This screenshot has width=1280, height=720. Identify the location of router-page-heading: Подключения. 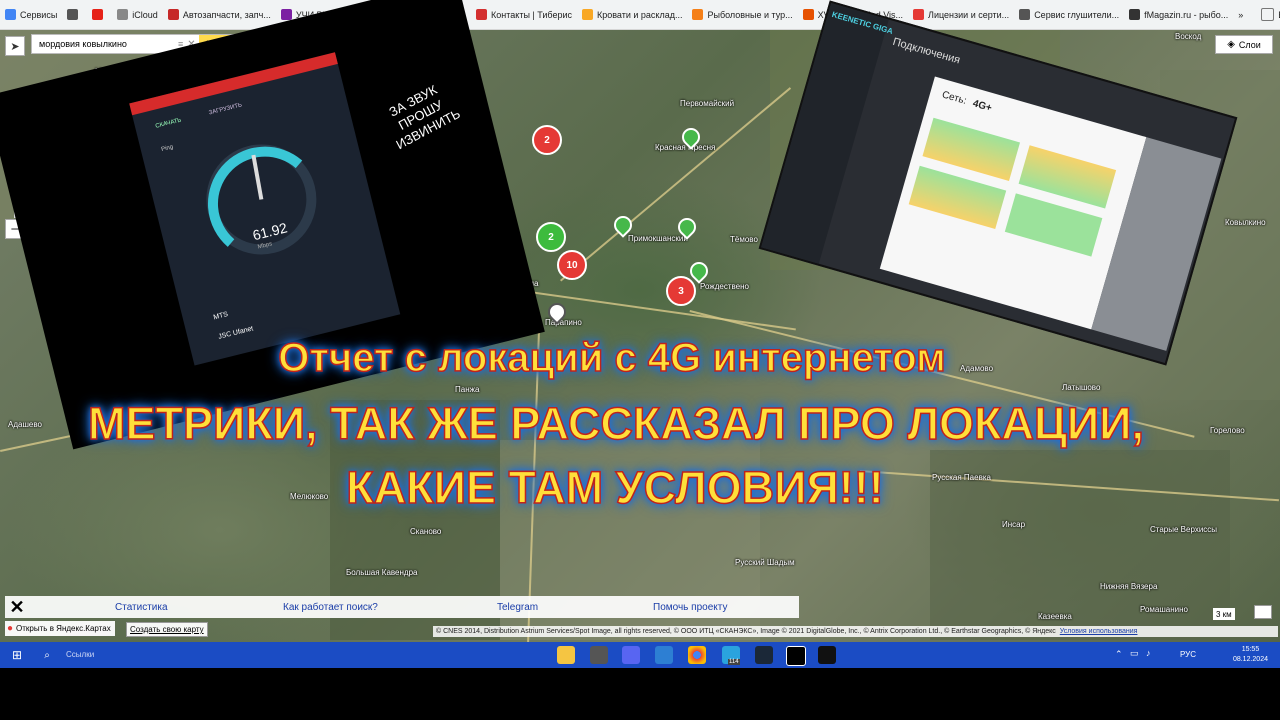
(926, 51).